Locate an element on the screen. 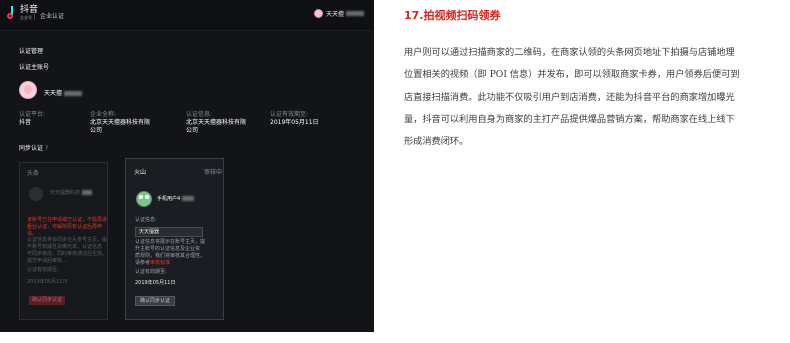 This screenshot has width=790, height=343. company-value-2: 公司 is located at coordinates (96, 130).